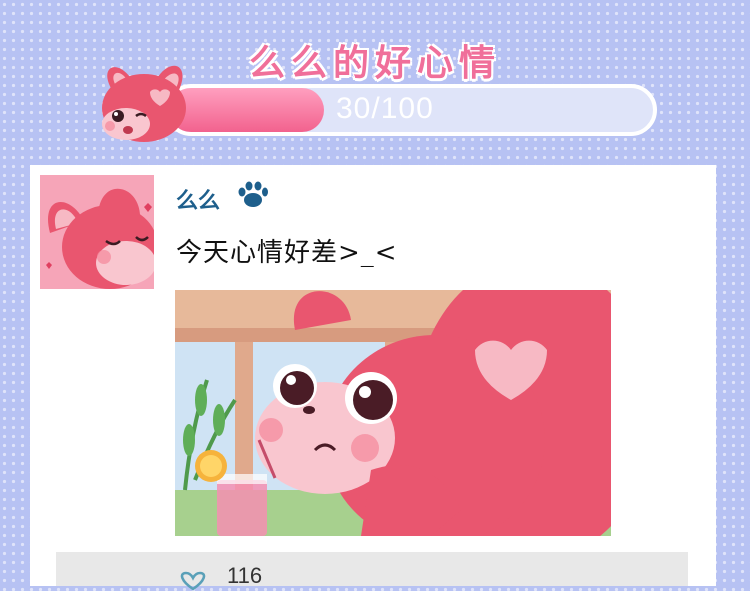 The height and width of the screenshot is (591, 750). What do you see at coordinates (372, 569) in the screenshot?
I see `post-footer` at bounding box center [372, 569].